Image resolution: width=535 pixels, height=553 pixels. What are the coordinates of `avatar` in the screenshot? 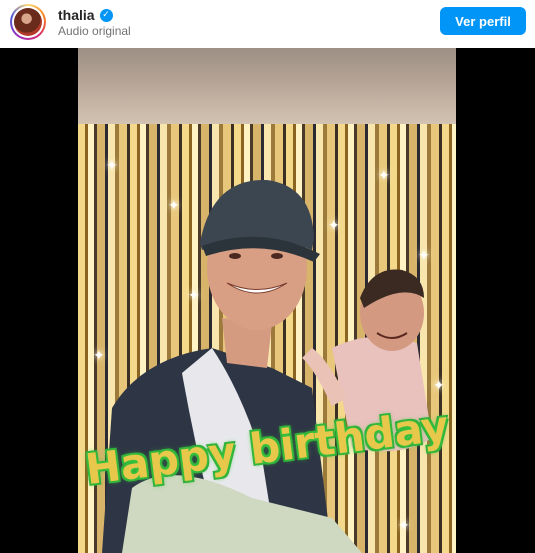 It's located at (28, 22).